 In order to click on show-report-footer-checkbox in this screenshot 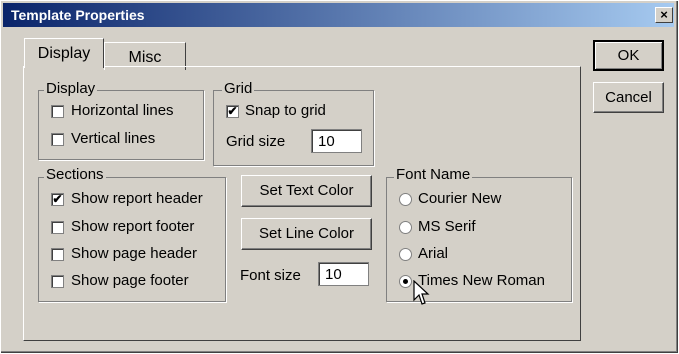, I will do `click(57, 227)`.